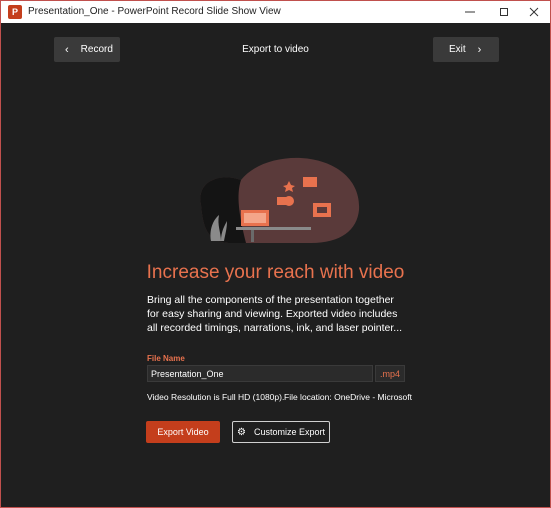  What do you see at coordinates (390, 373) in the screenshot?
I see `file-extension: .mp4` at bounding box center [390, 373].